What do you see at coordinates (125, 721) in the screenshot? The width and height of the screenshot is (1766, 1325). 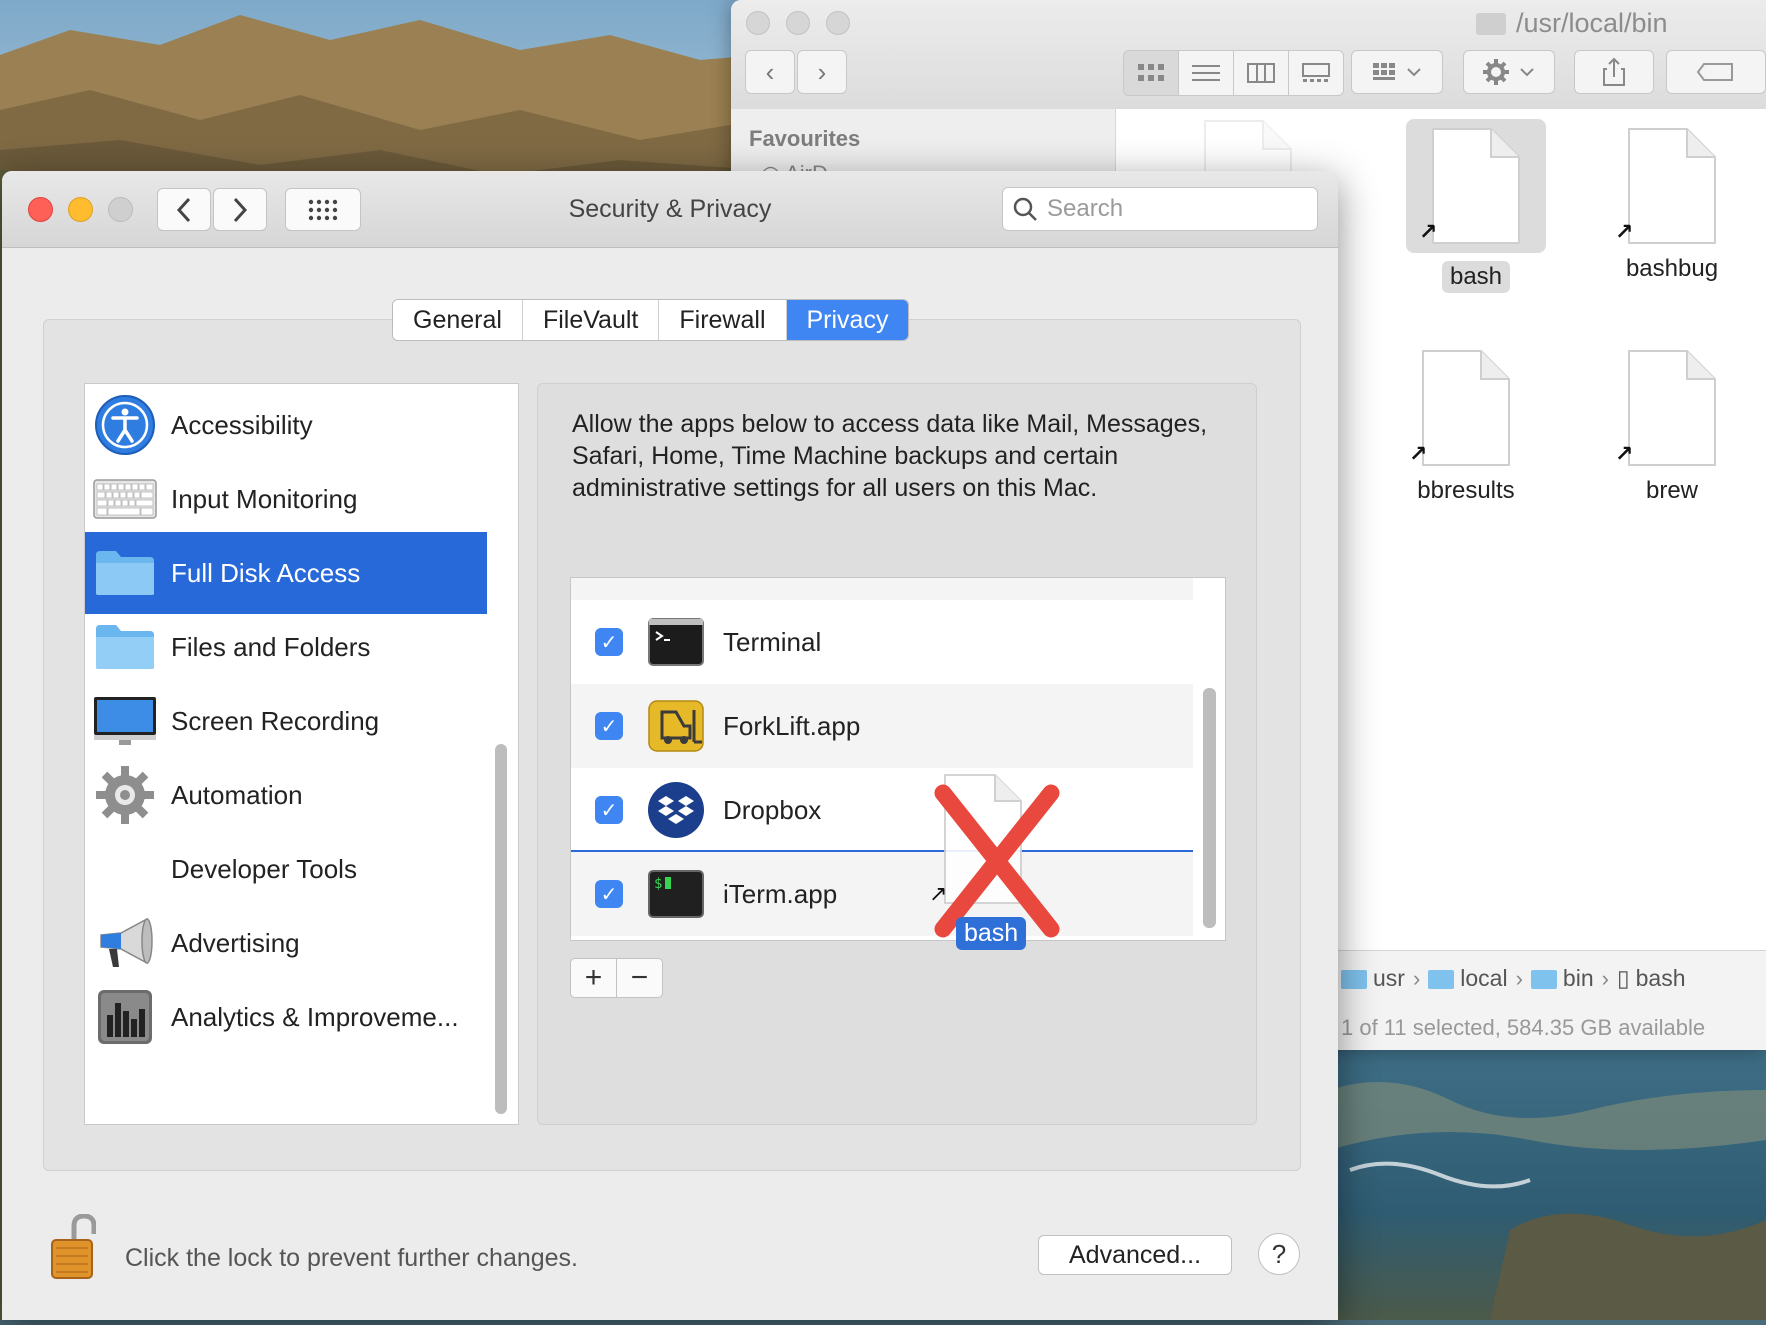 I see `display-icon` at bounding box center [125, 721].